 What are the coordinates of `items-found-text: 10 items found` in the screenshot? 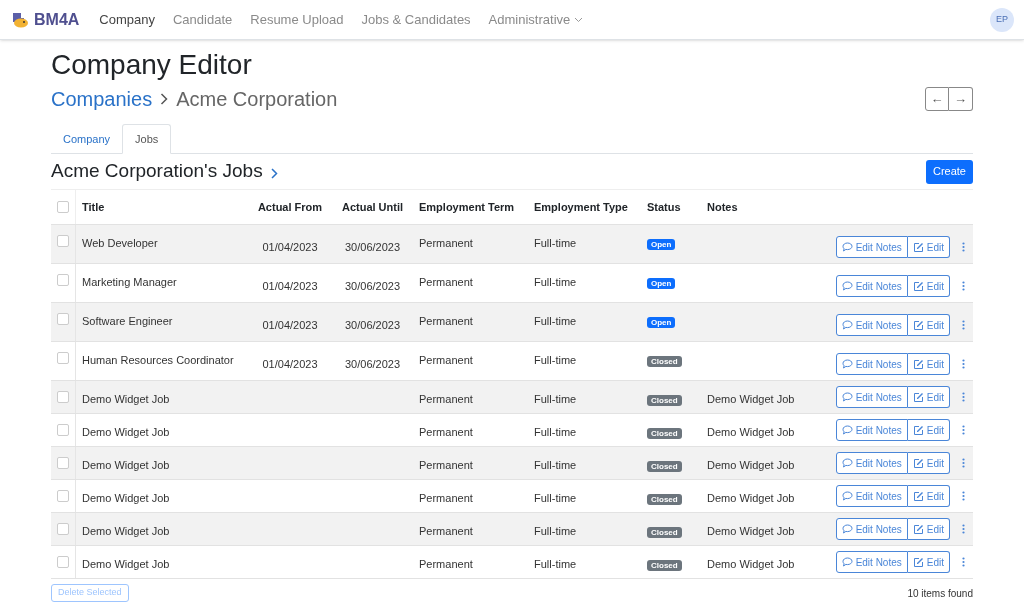 It's located at (940, 593).